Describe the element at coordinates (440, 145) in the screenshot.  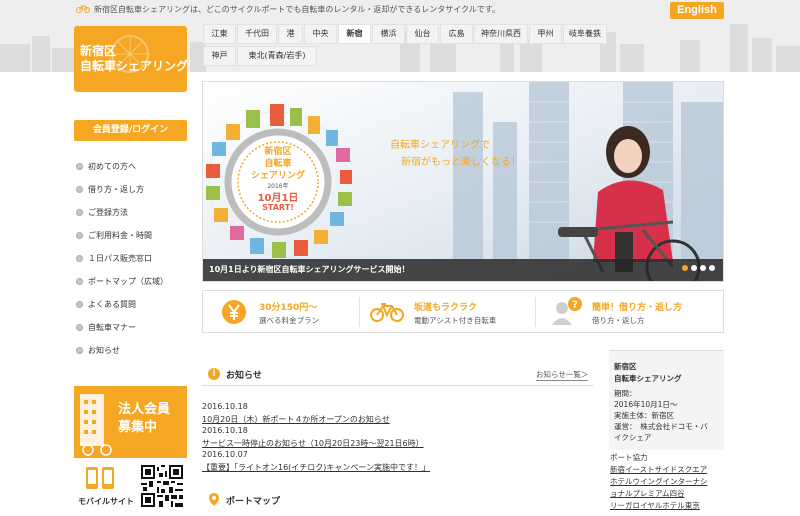
I see `hero-copy-line1: 自転車シェアリングで` at that location.